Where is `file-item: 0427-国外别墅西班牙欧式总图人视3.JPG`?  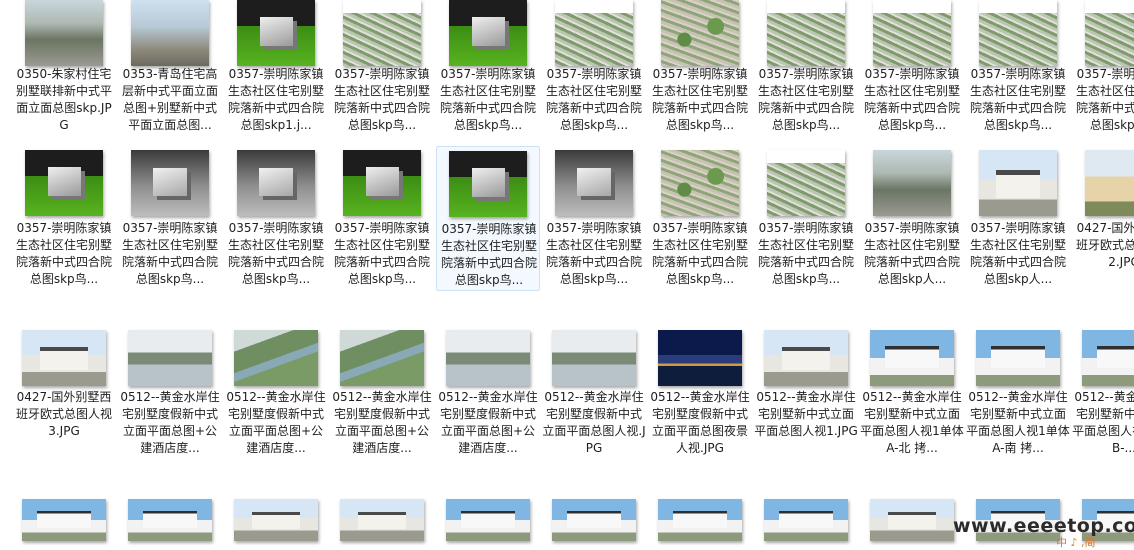
file-item: 0427-国外别墅西班牙欧式总图人视3.JPG is located at coordinates (64, 389).